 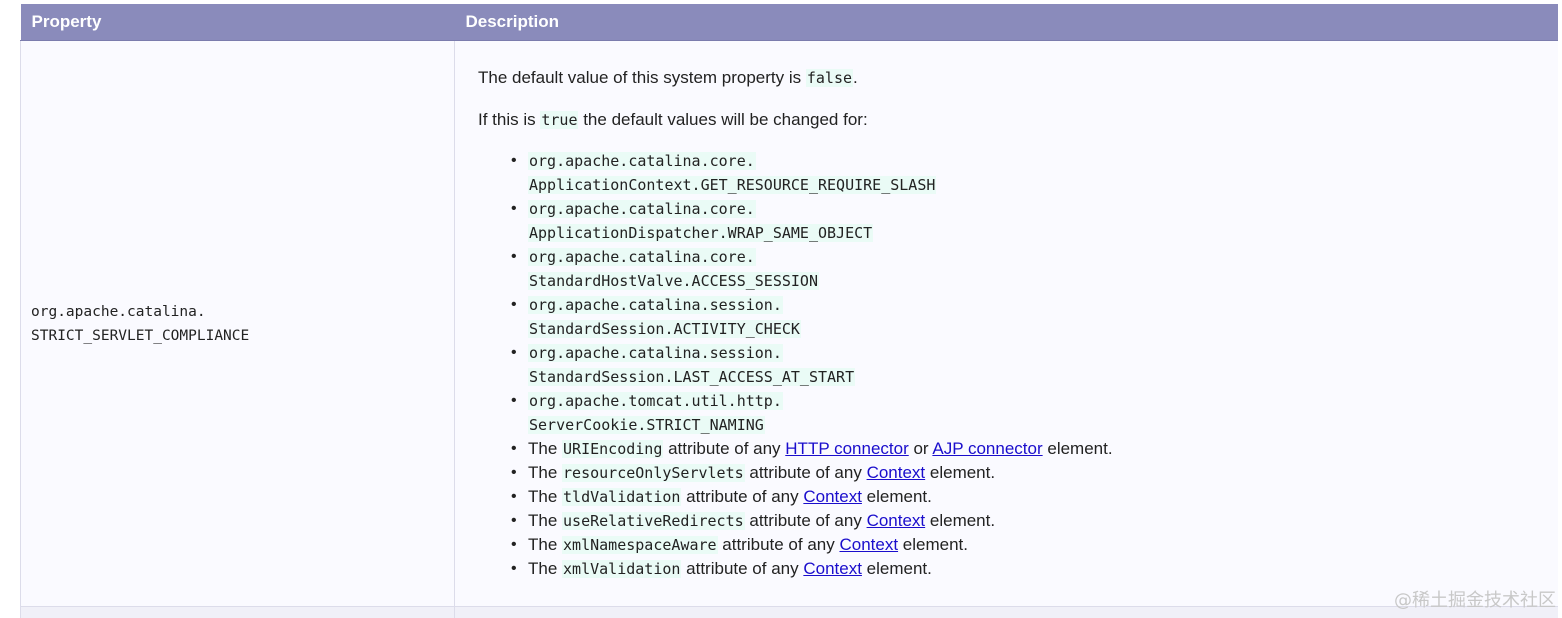 What do you see at coordinates (646, 425) in the screenshot?
I see `list-code-line2: ServerCookie.STRICT_NAMING` at bounding box center [646, 425].